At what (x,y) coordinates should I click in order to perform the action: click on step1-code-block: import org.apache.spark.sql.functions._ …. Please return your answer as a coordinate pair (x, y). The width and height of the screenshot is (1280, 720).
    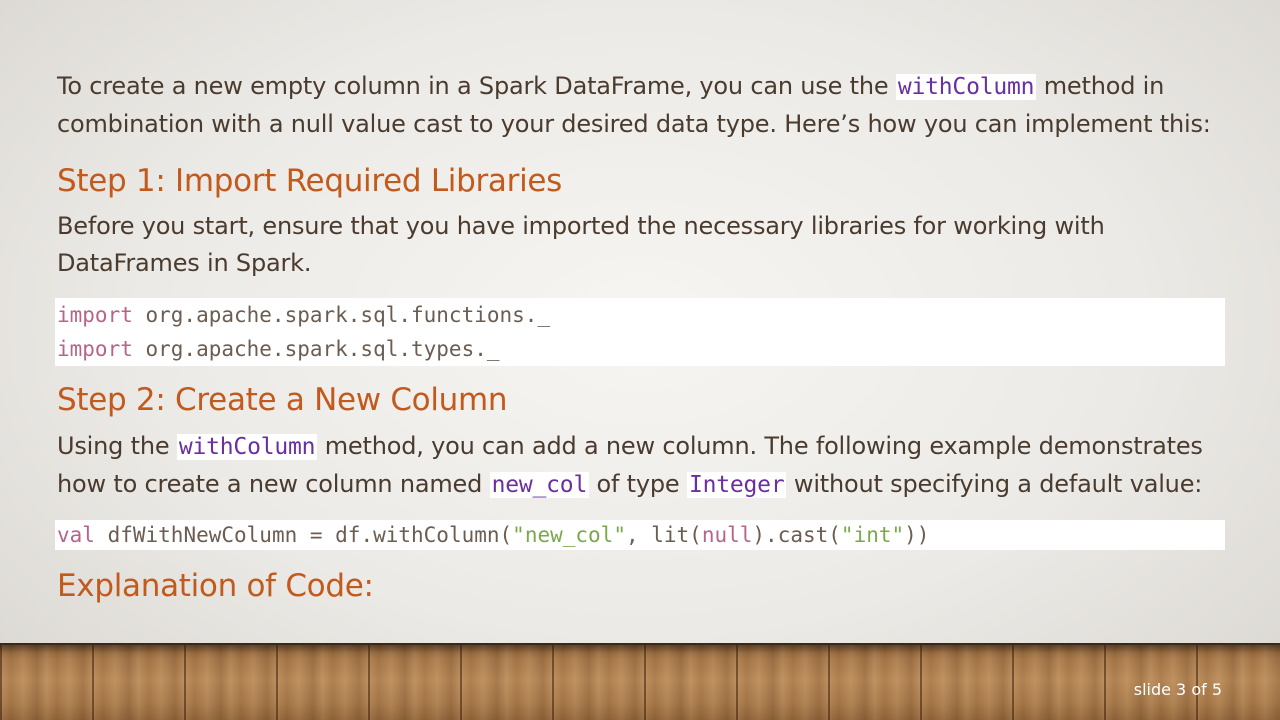
    Looking at the image, I should click on (640, 332).